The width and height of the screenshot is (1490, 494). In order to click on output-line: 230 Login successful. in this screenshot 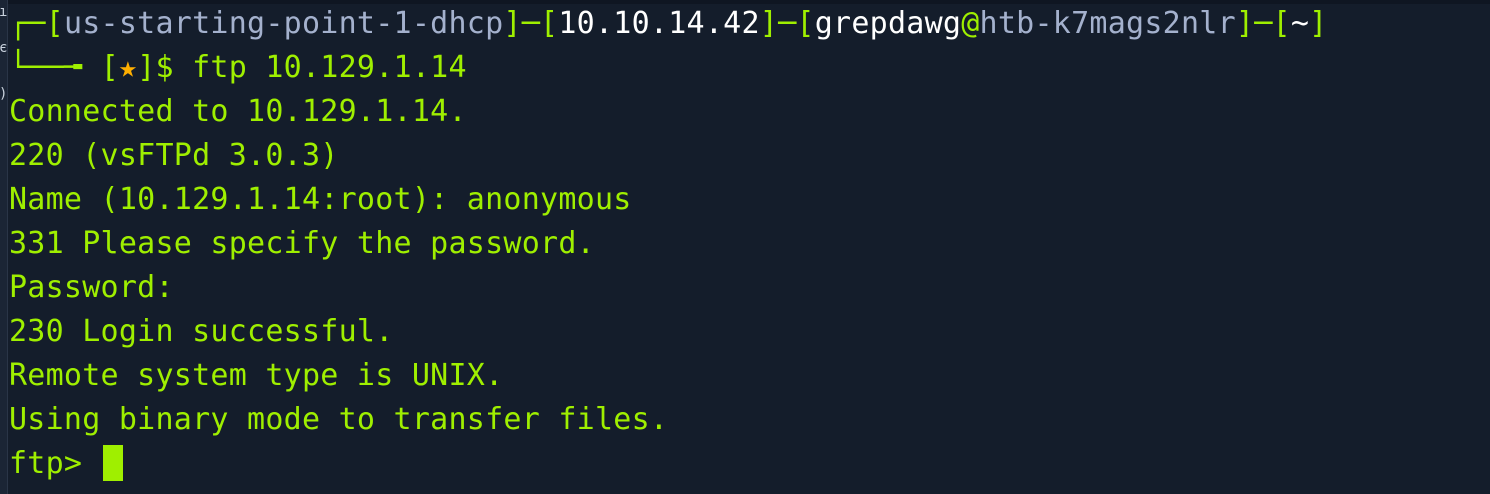, I will do `click(201, 331)`.